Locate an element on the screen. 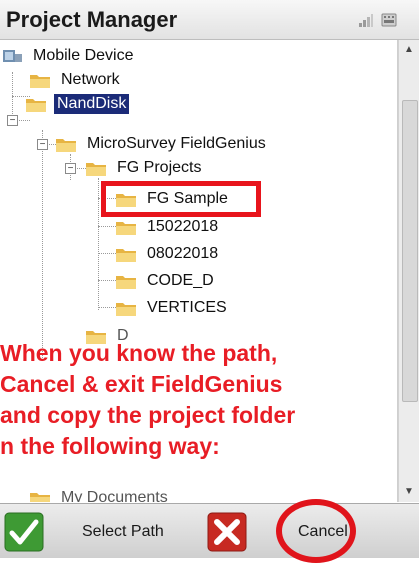 This screenshot has height=563, width=419. tree-item-label: VERTICES is located at coordinates (187, 307).